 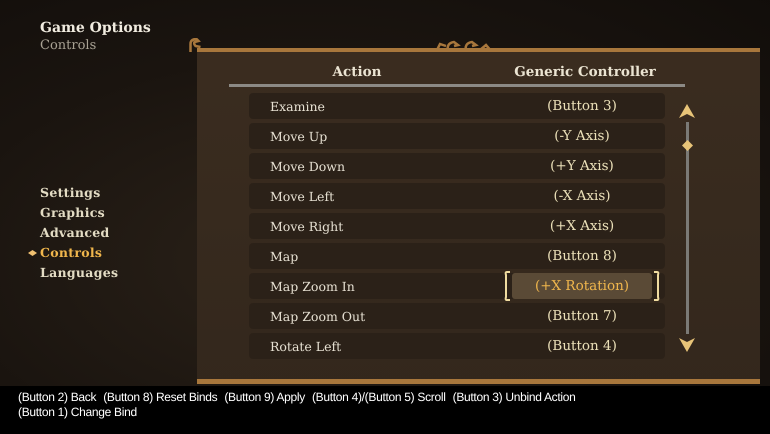 What do you see at coordinates (160, 397) in the screenshot?
I see `control-hint: (Button 8) Reset Binds` at bounding box center [160, 397].